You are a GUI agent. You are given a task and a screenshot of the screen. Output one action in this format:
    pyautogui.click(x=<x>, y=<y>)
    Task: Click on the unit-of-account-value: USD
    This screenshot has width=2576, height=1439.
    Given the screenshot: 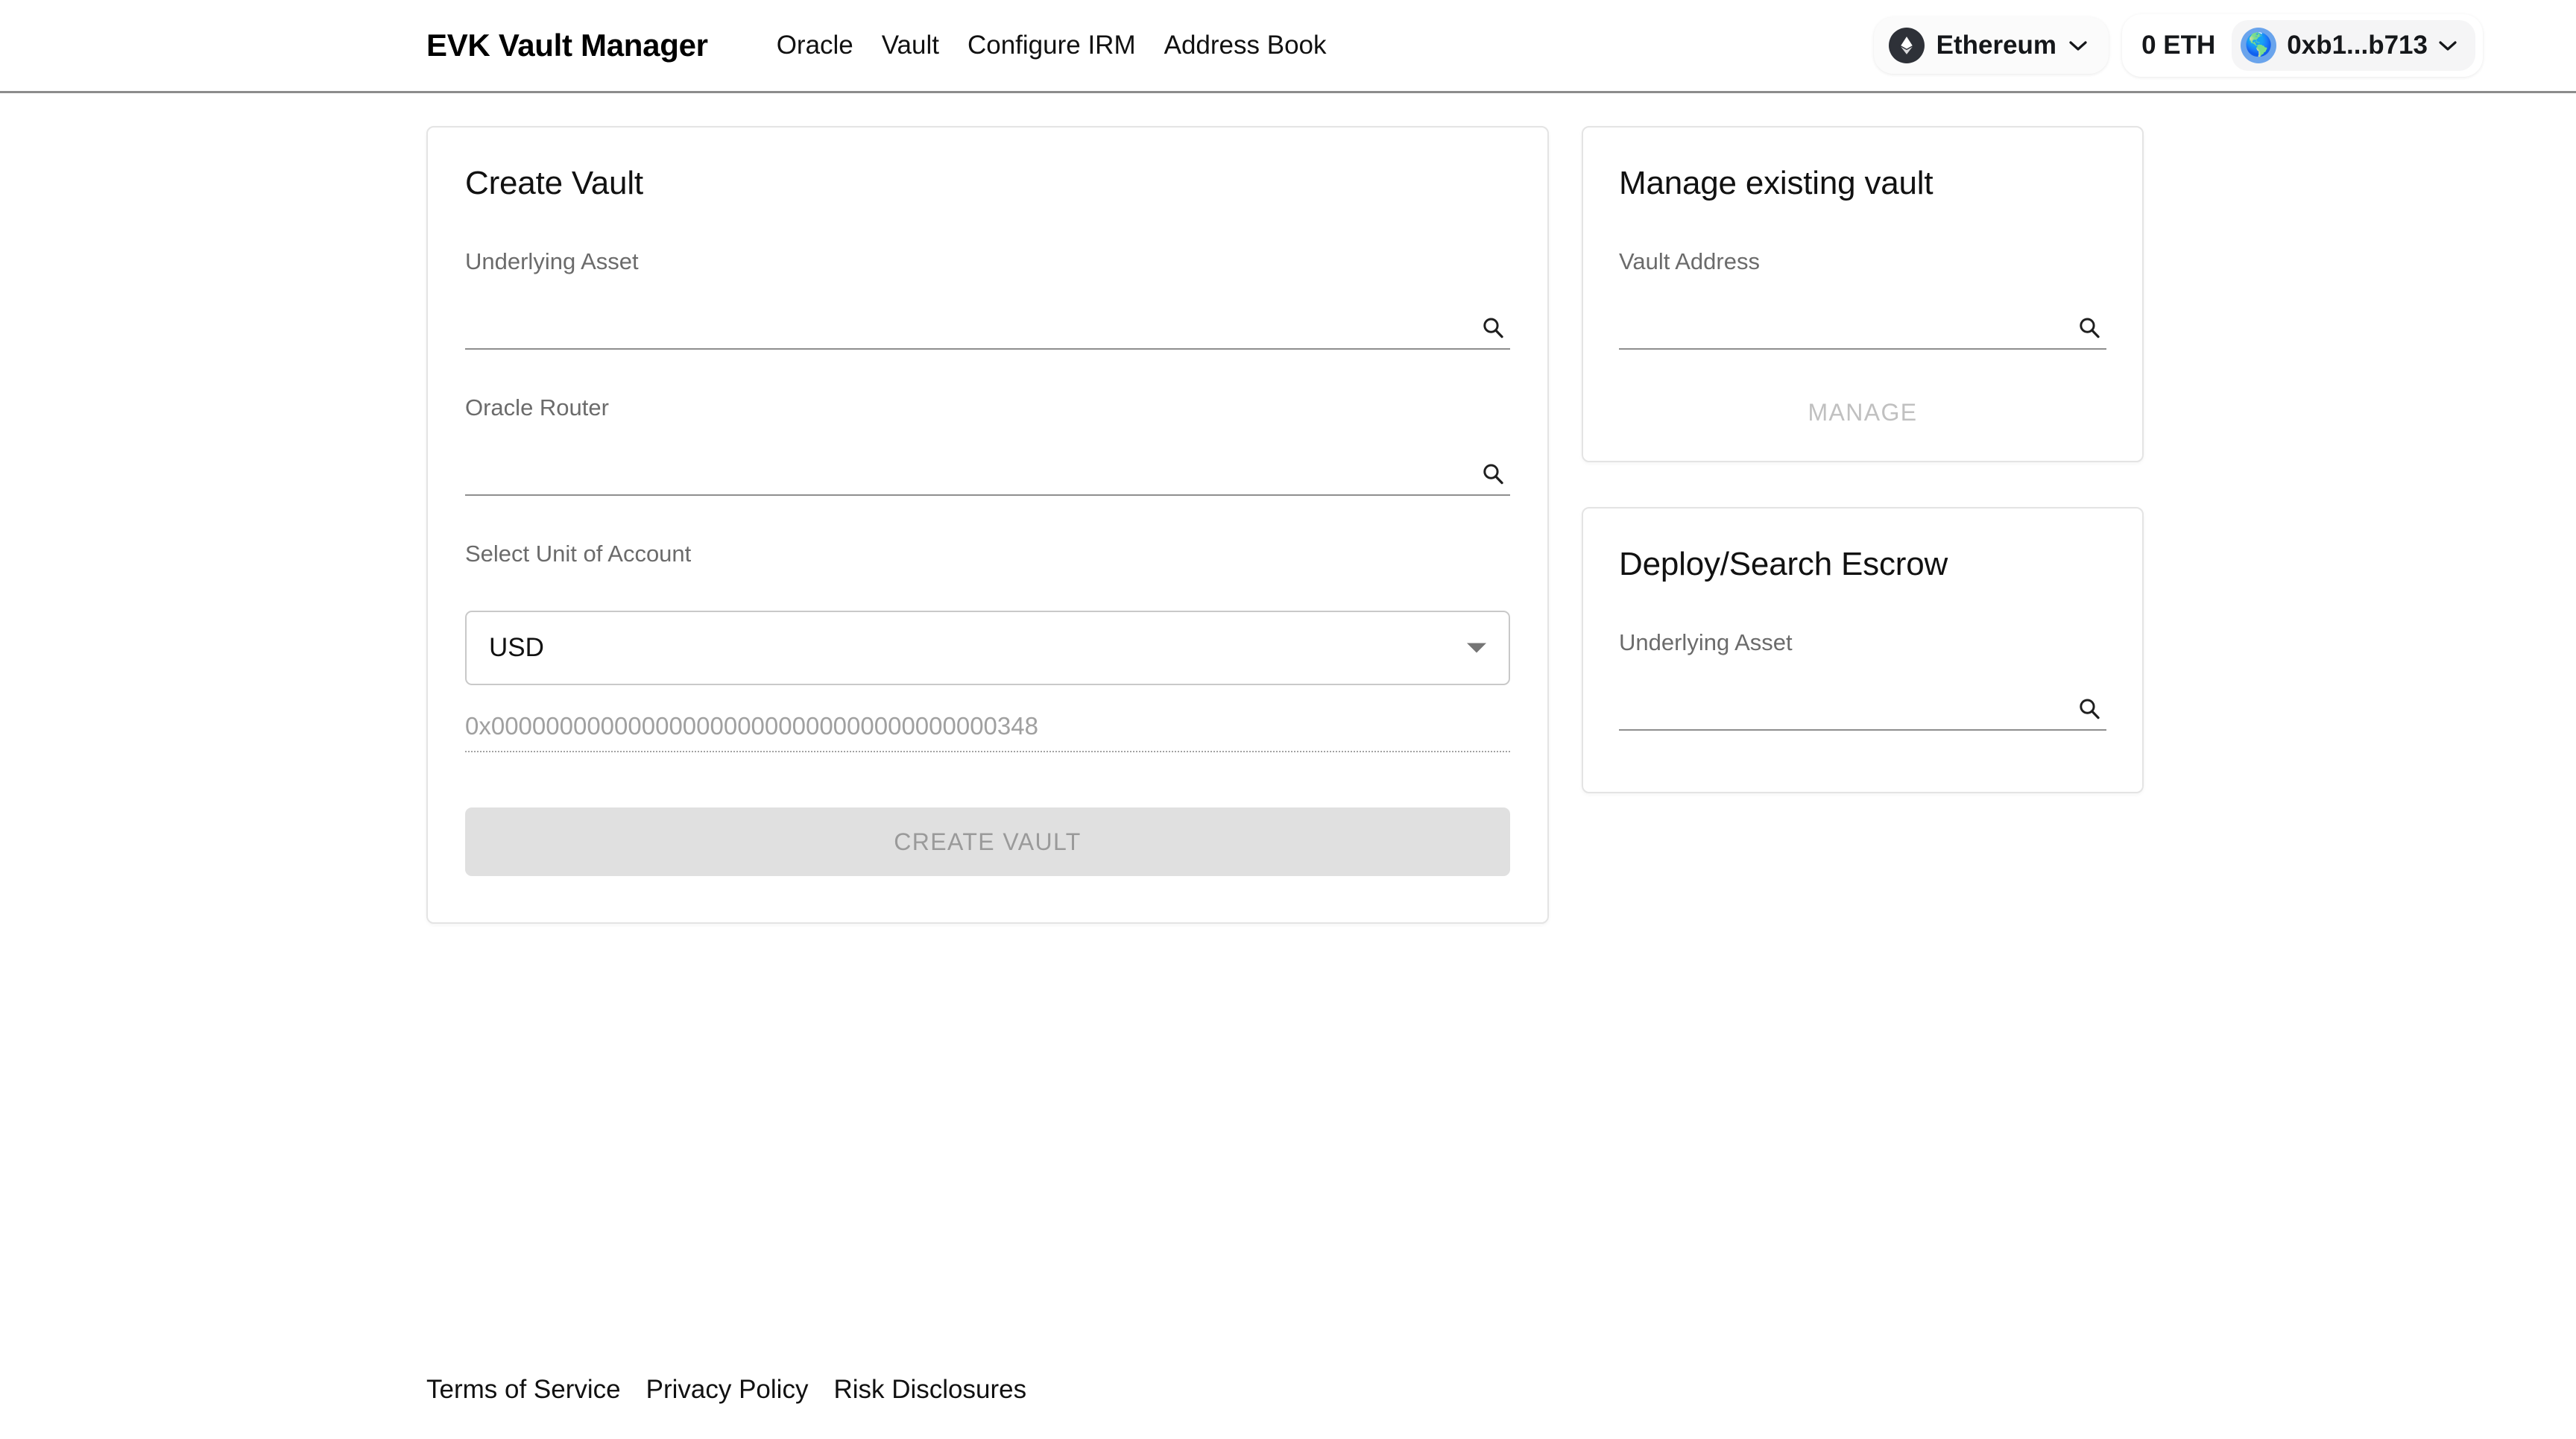 What is the action you would take?
    pyautogui.click(x=516, y=647)
    